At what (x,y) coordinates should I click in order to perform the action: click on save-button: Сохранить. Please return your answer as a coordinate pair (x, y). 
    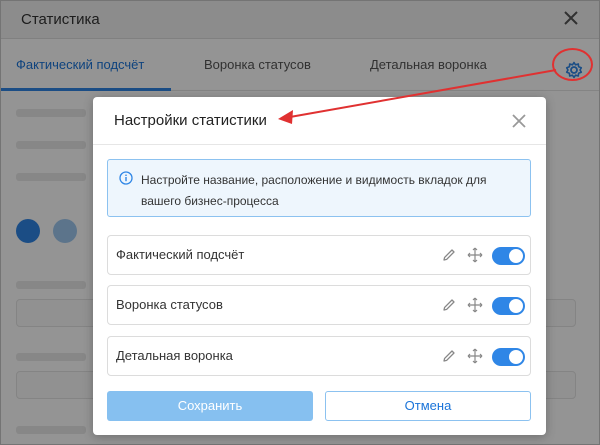
    Looking at the image, I should click on (210, 406).